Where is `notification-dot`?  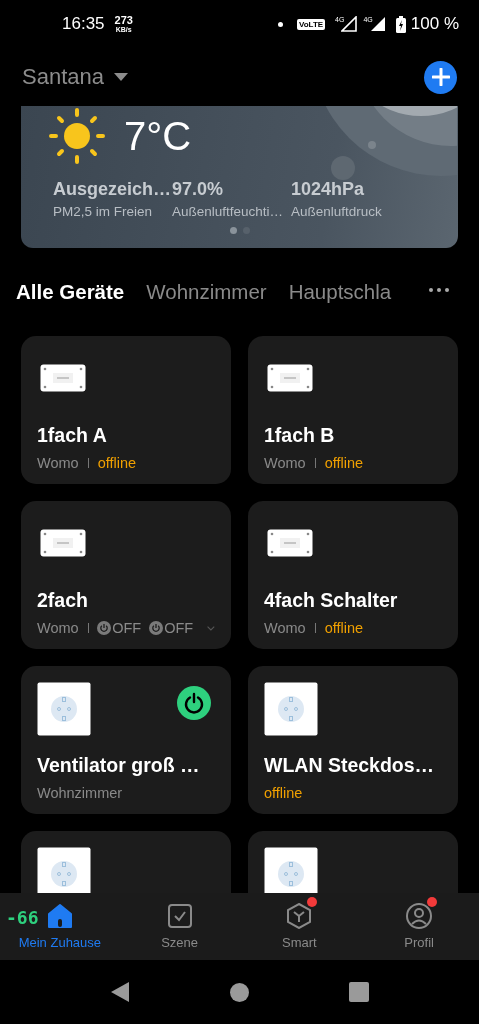 notification-dot is located at coordinates (280, 24).